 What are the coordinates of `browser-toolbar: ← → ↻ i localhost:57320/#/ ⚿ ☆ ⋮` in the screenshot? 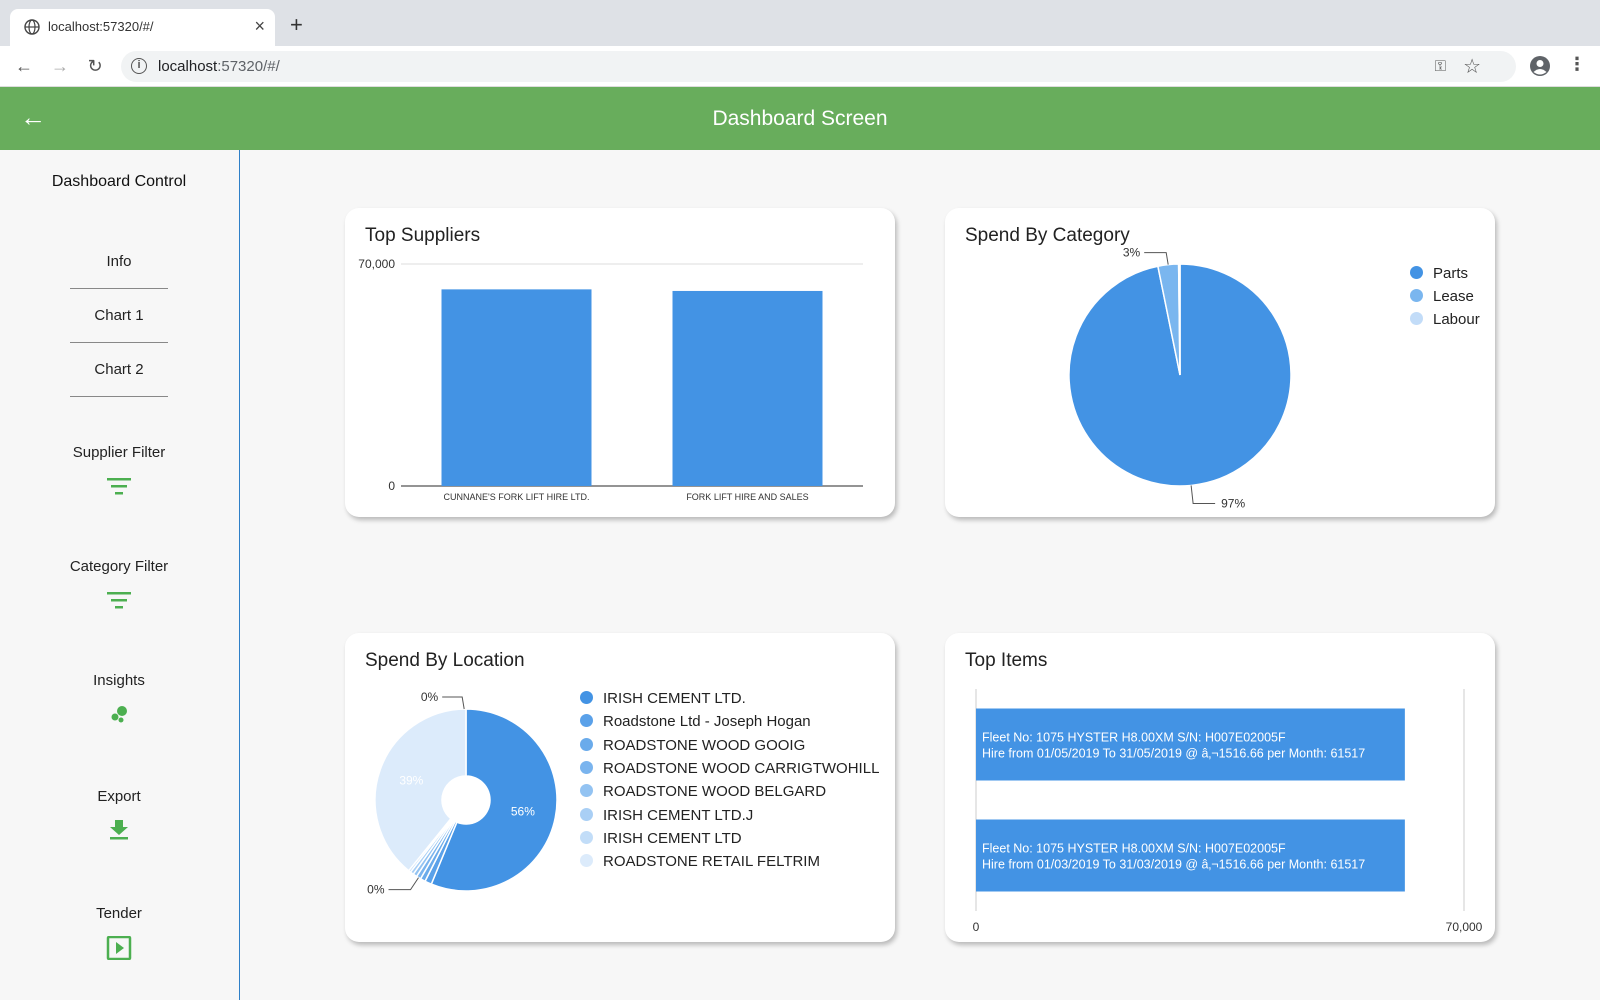 It's located at (800, 66).